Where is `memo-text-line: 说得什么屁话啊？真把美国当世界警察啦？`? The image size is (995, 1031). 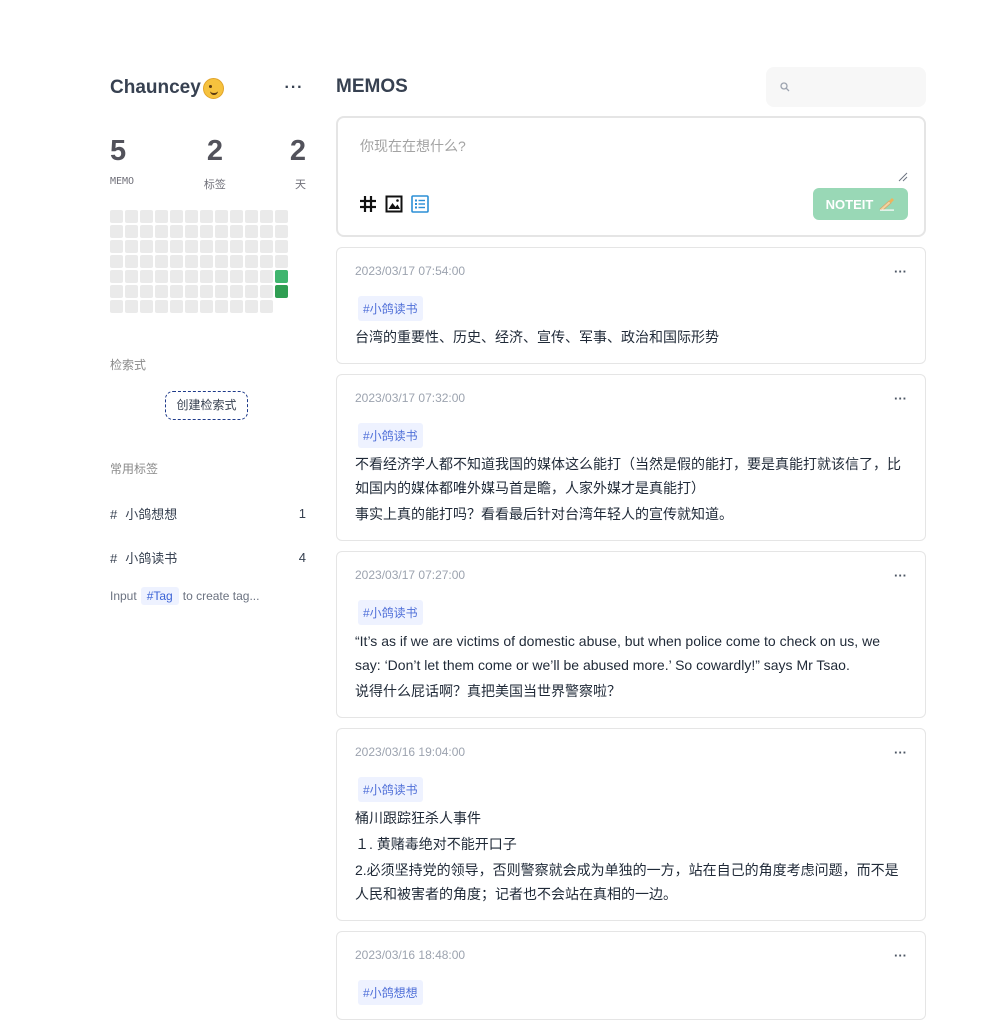
memo-text-line: 说得什么屁话啊？真把美国当世界警察啦？ is located at coordinates (488, 691).